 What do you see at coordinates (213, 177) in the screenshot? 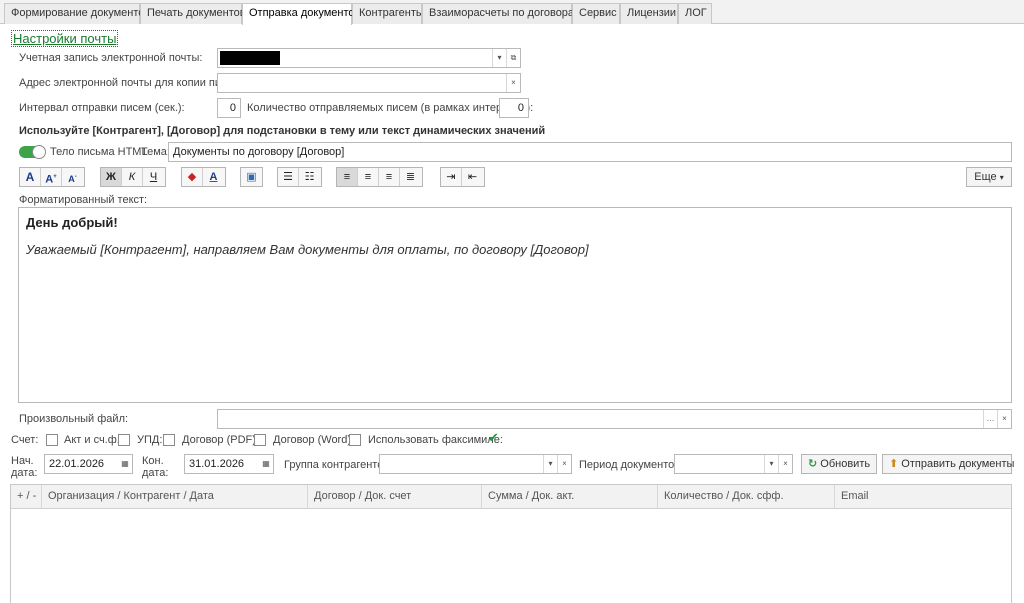
I see `text-color-icon: A` at bounding box center [213, 177].